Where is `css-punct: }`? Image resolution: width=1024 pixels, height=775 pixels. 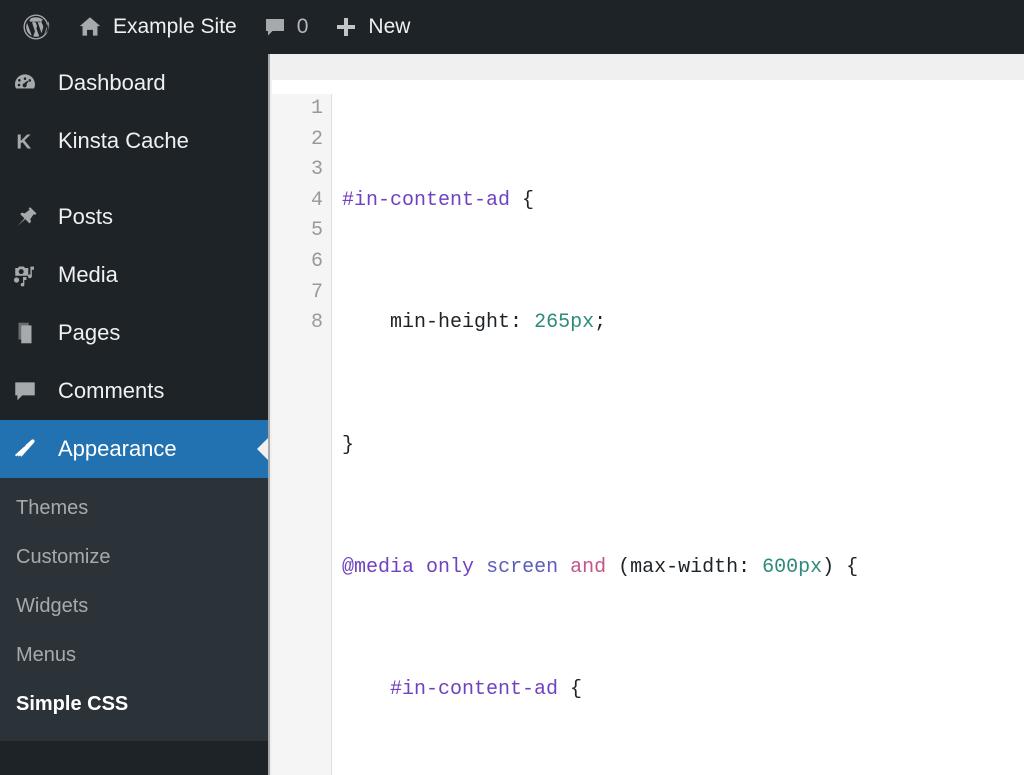 css-punct: } is located at coordinates (348, 445).